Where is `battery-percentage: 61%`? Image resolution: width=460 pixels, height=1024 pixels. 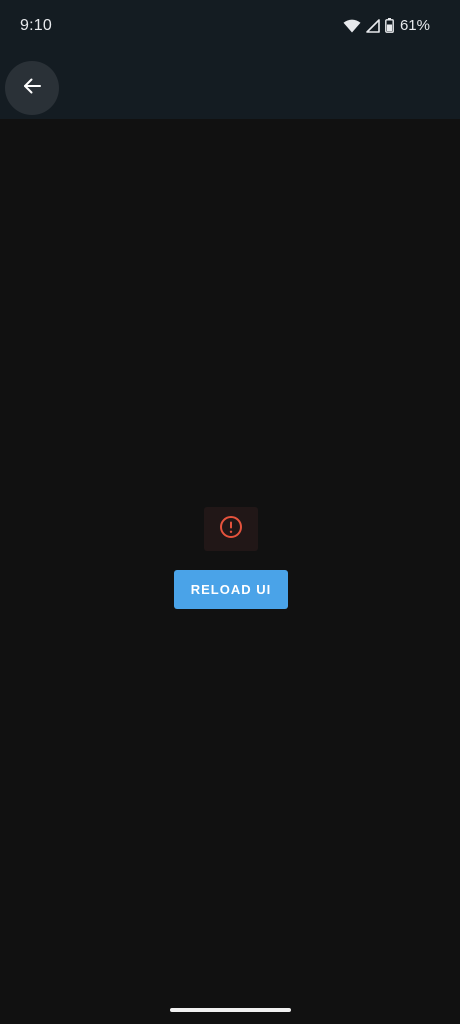 battery-percentage: 61% is located at coordinates (414, 25).